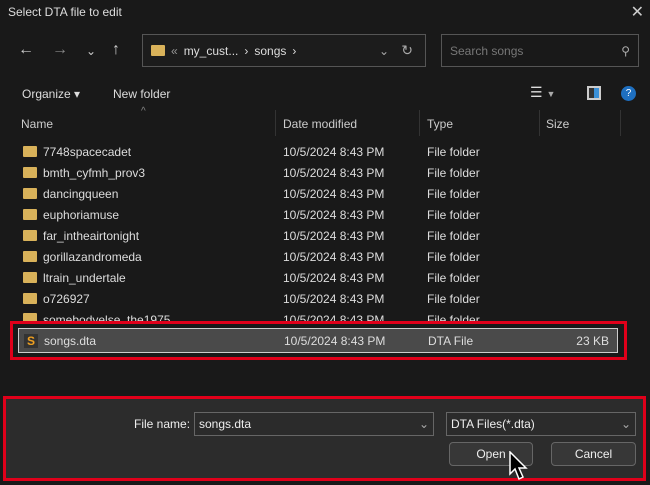 The image size is (650, 485). Describe the element at coordinates (94, 172) in the screenshot. I see `file-name: bmth_cyfmh_prov3` at that location.